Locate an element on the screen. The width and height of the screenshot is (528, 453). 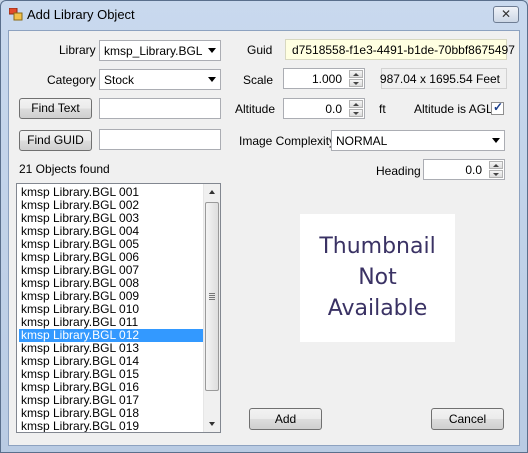
close-icon: ✕ is located at coordinates (506, 14).